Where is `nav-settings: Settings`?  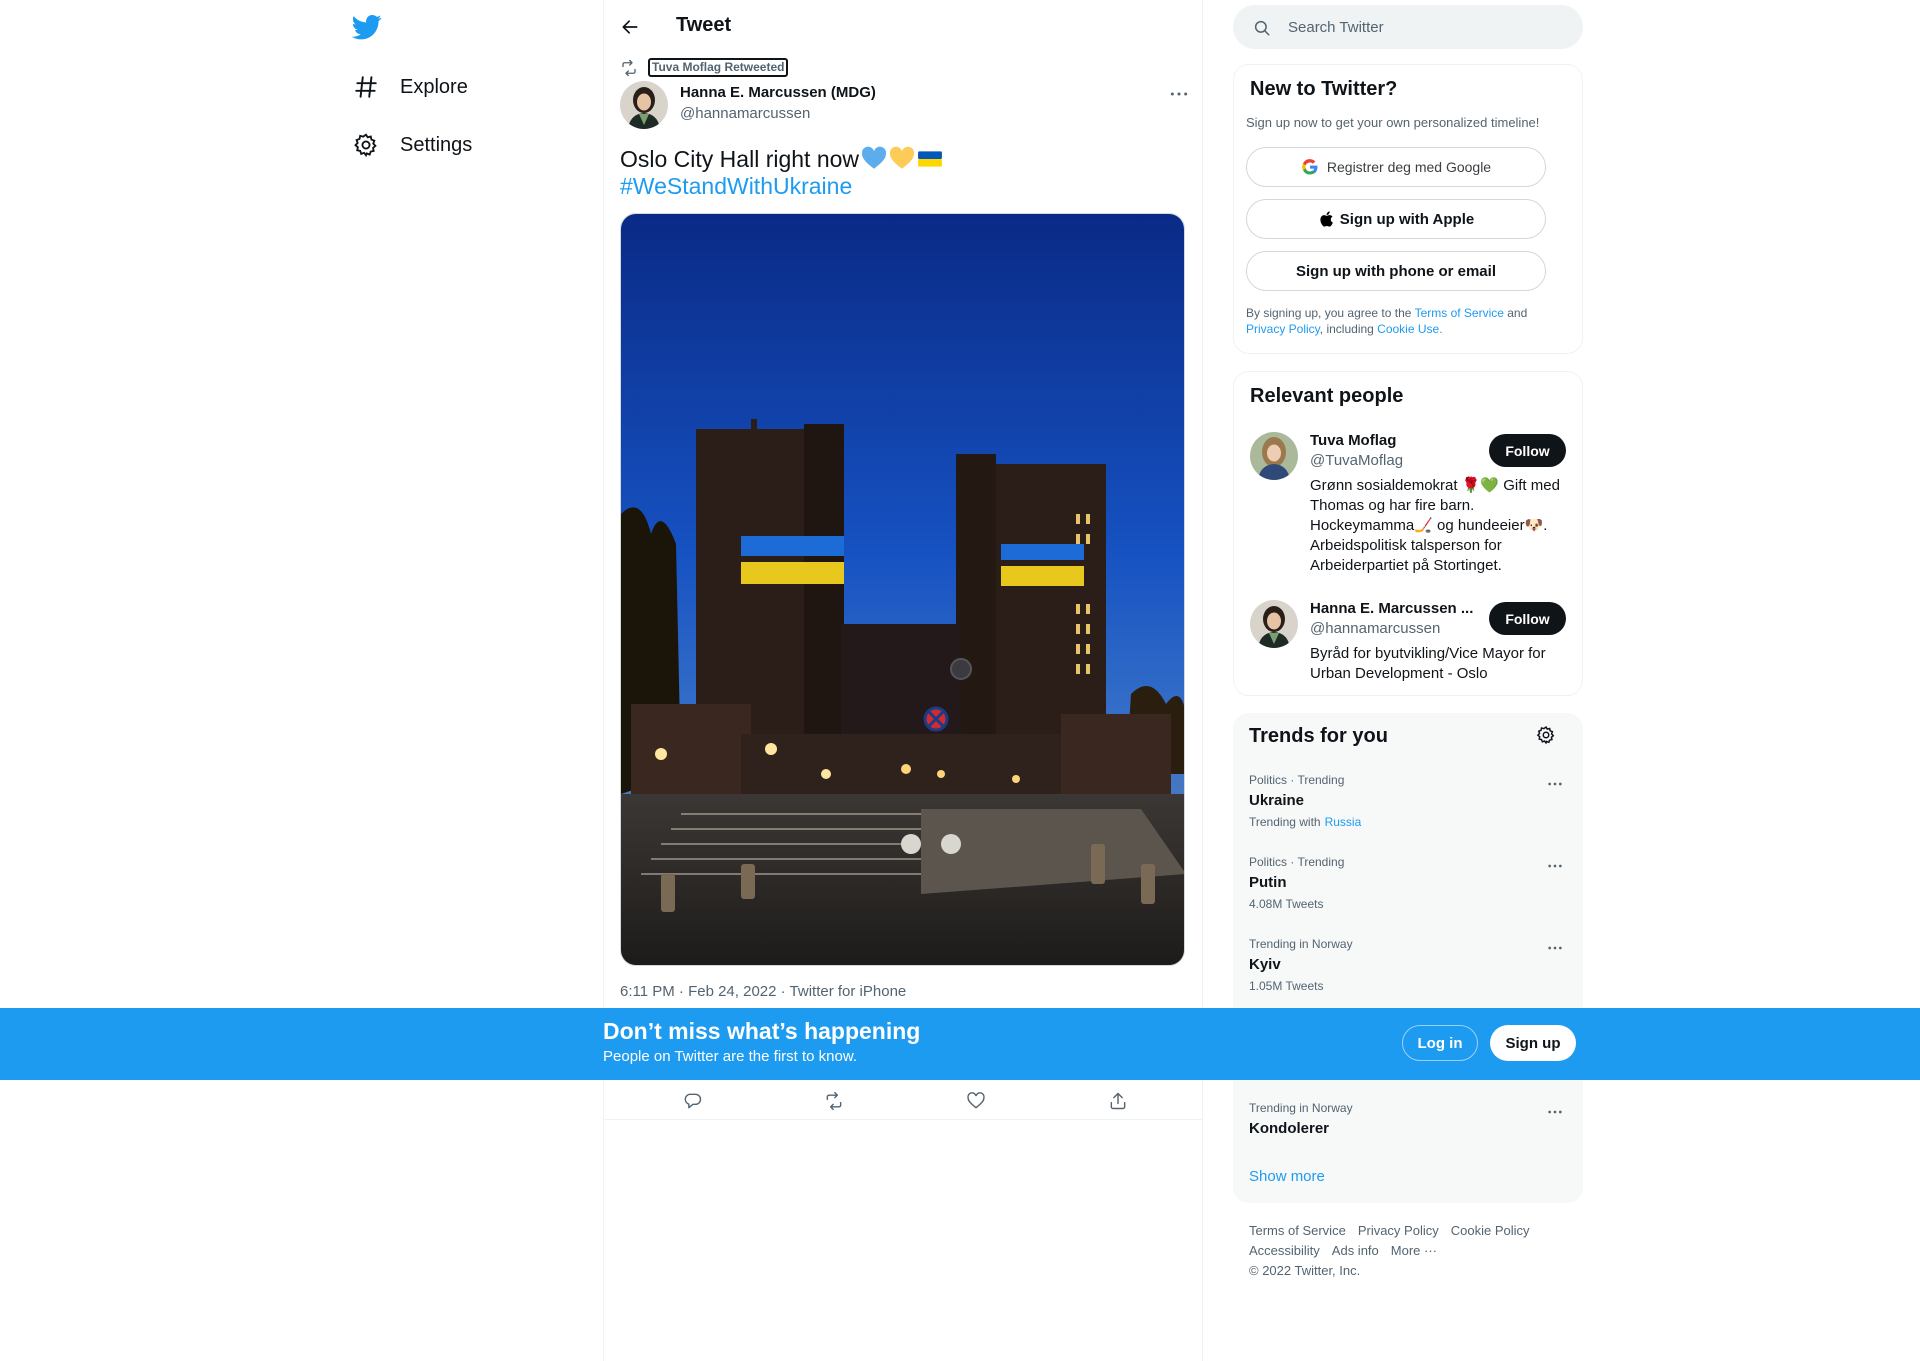 nav-settings: Settings is located at coordinates (412, 145).